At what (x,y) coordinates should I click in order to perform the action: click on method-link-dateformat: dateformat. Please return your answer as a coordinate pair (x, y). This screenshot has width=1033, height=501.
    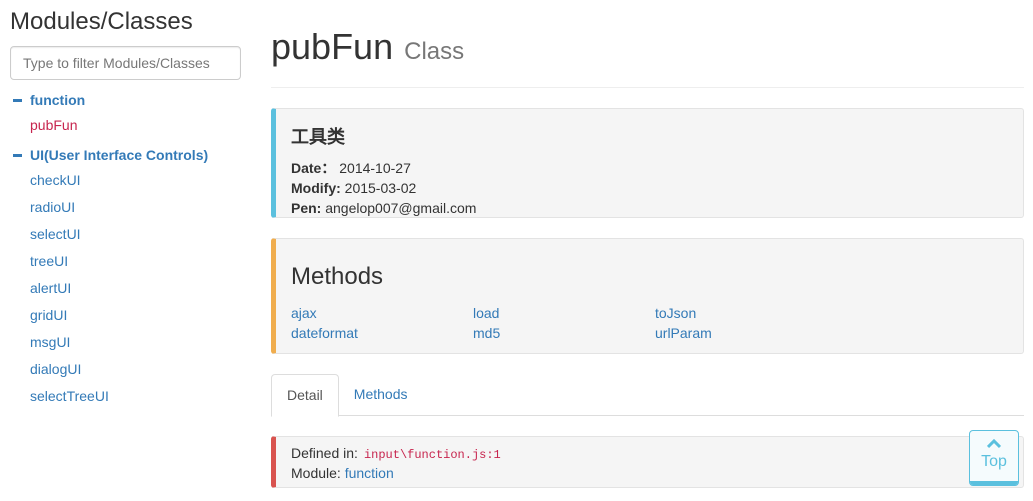
    Looking at the image, I should click on (382, 333).